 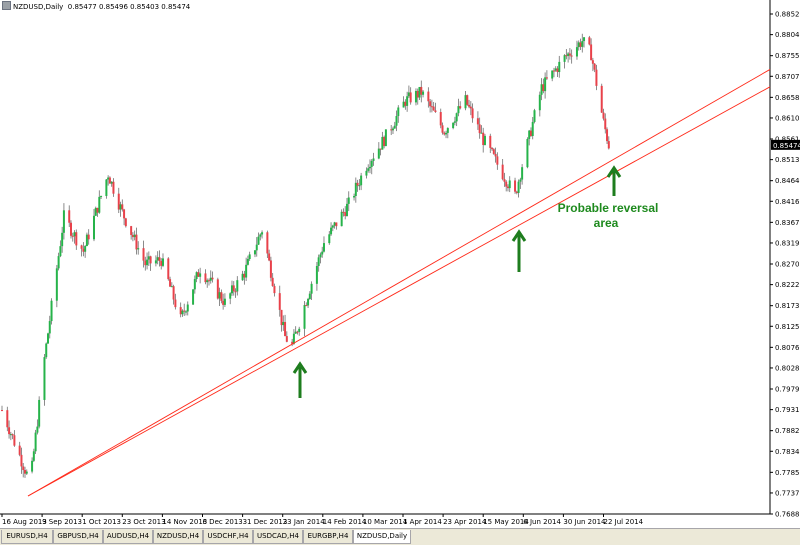 What do you see at coordinates (78, 537) in the screenshot?
I see `tab-gbpusd-h4: GBPUSD,H4` at bounding box center [78, 537].